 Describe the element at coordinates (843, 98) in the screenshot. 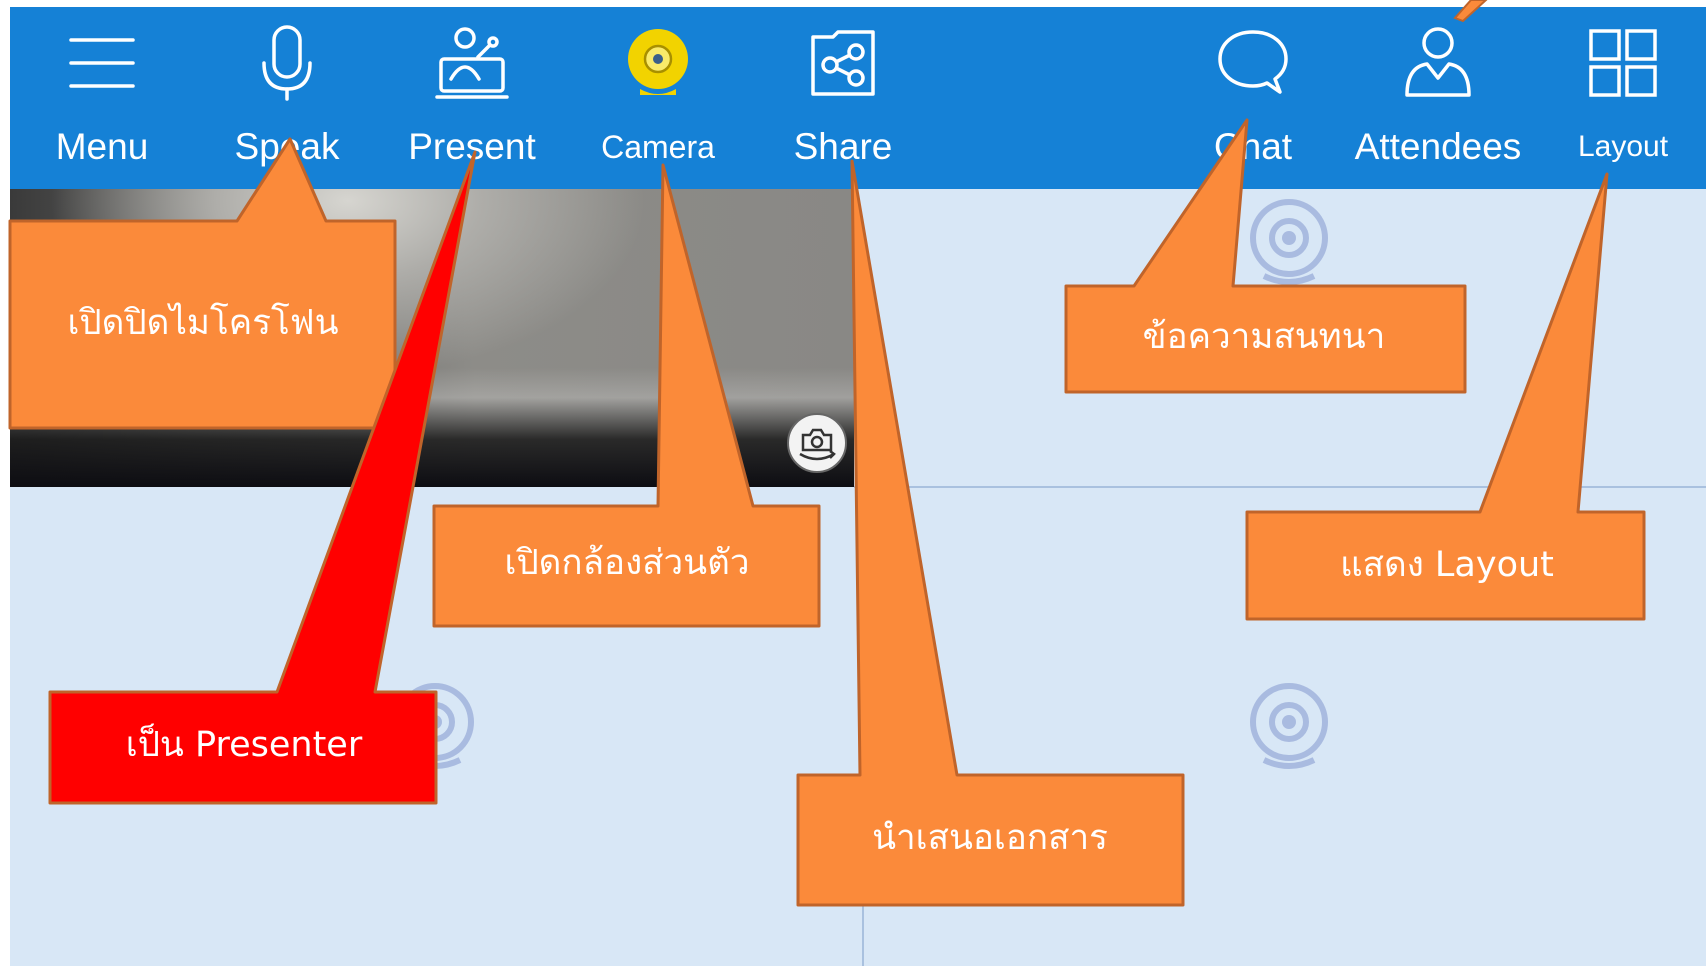

I see `share-button: Share` at that location.